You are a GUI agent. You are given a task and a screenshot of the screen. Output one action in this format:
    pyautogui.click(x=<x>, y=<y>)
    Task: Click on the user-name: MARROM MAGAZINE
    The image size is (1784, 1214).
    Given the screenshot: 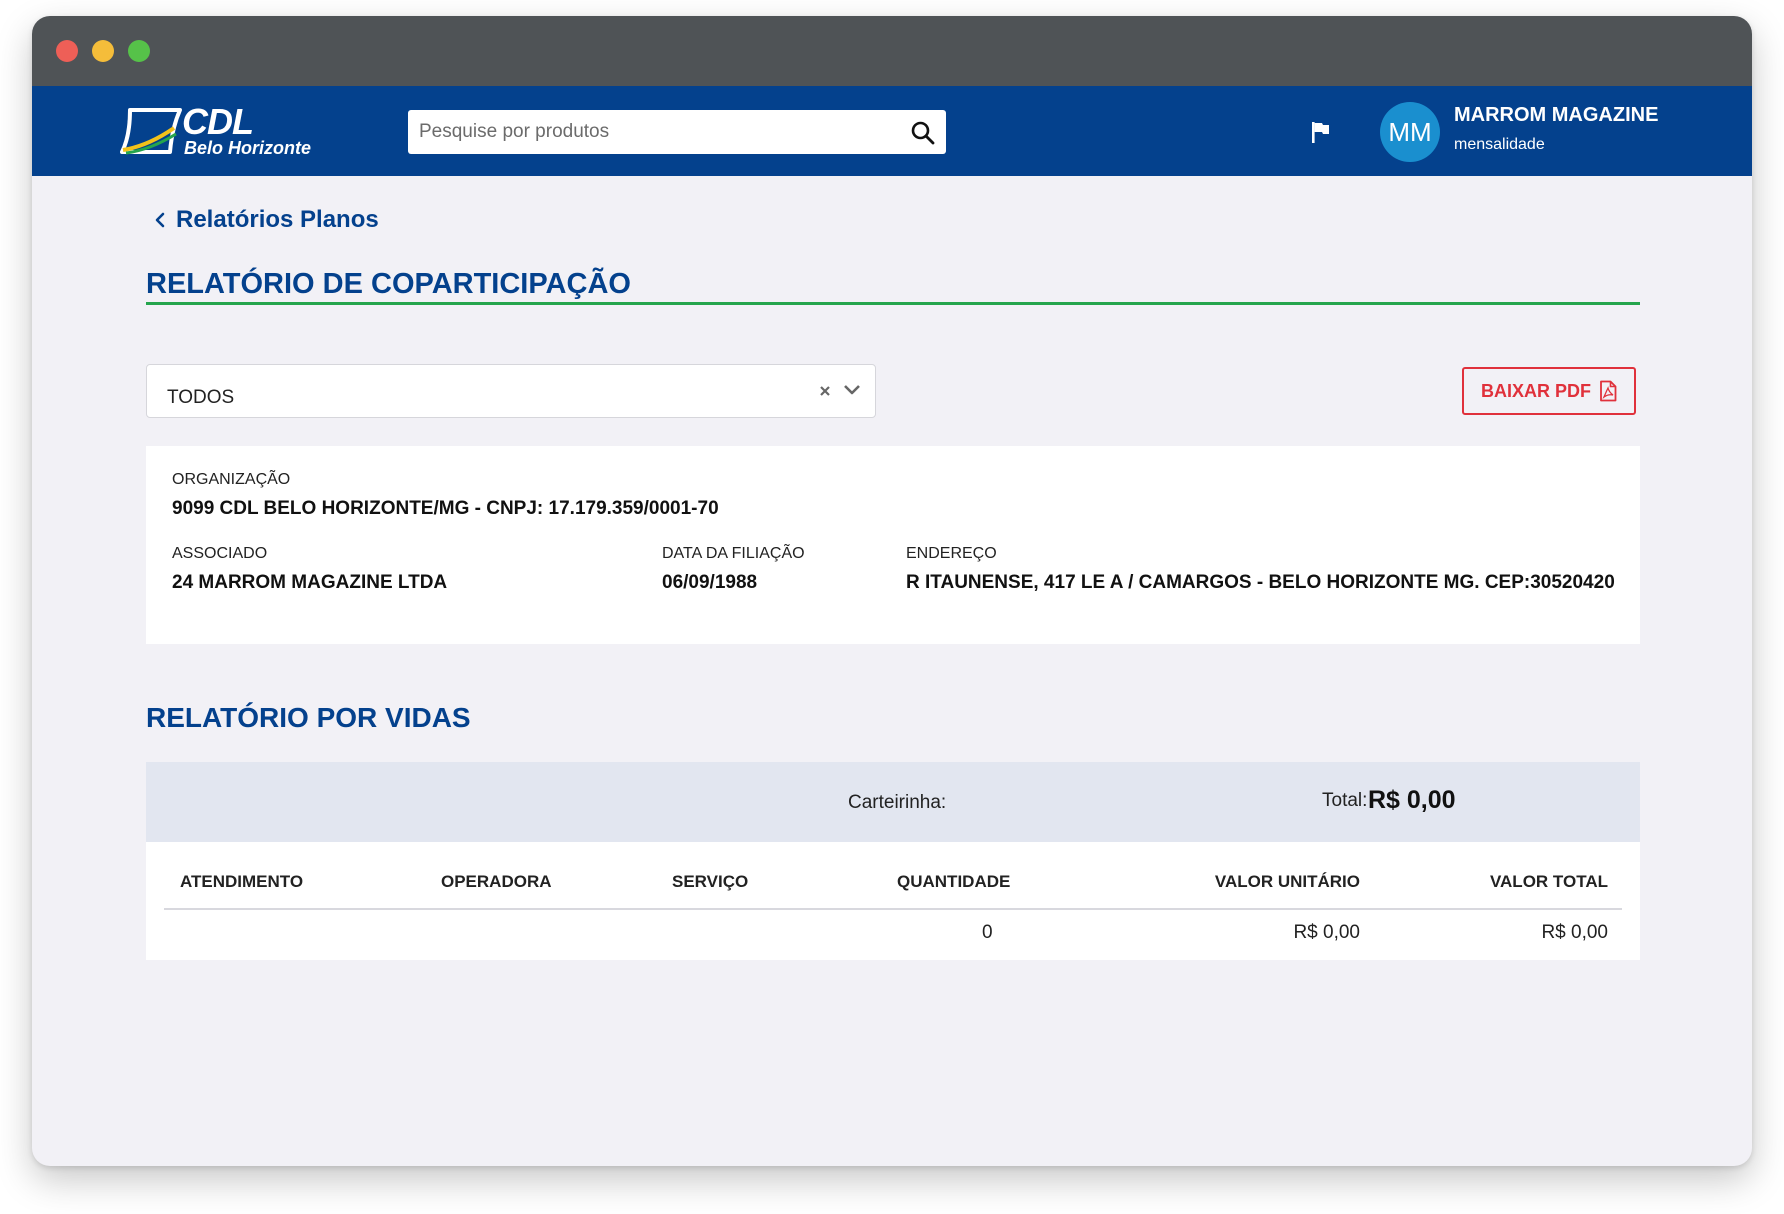 What is the action you would take?
    pyautogui.click(x=1556, y=115)
    